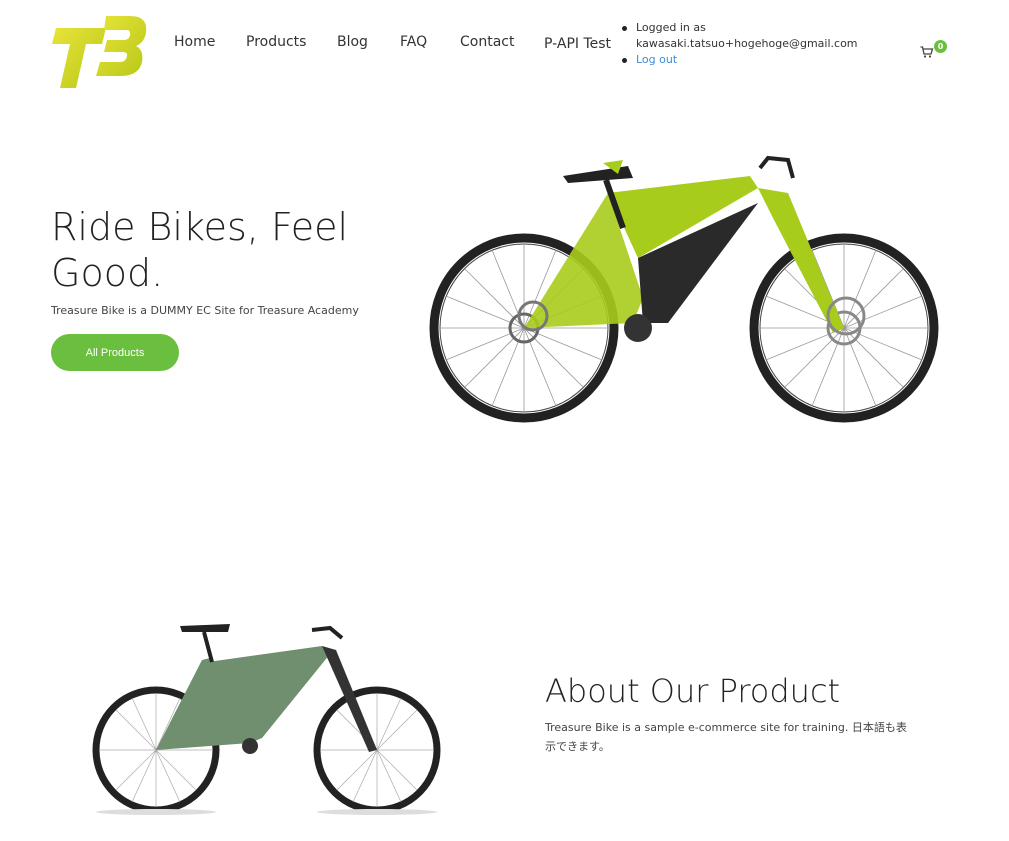  Describe the element at coordinates (487, 42) in the screenshot. I see `nav-contact-link: Contact` at that location.